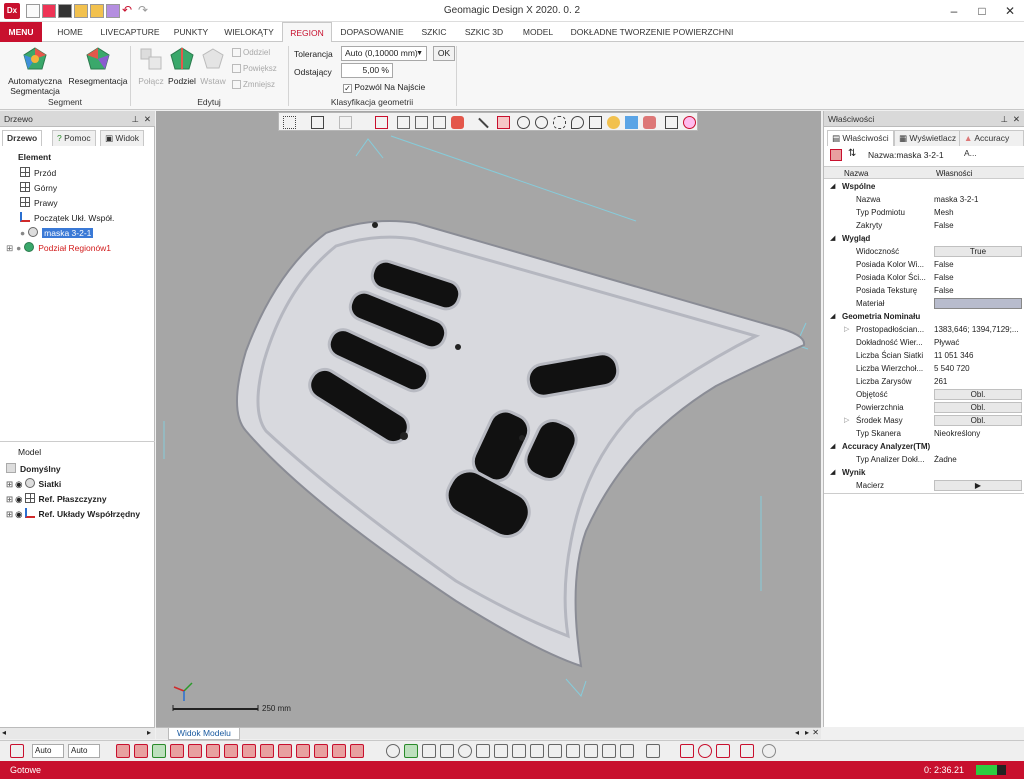 This screenshot has height=779, width=1024. What do you see at coordinates (57, 233) in the screenshot?
I see `tree-item-maska: ● maska 3-2-1` at bounding box center [57, 233].